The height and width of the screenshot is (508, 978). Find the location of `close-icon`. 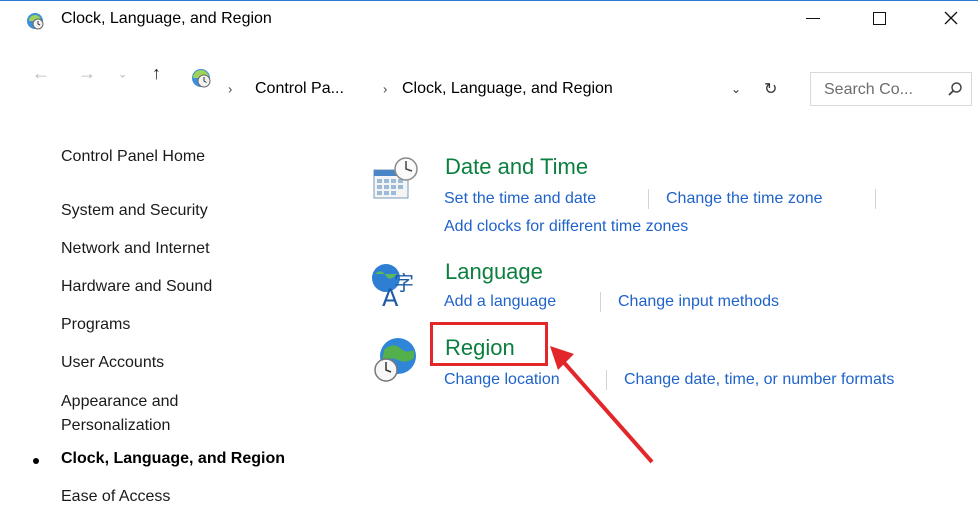

close-icon is located at coordinates (951, 18).